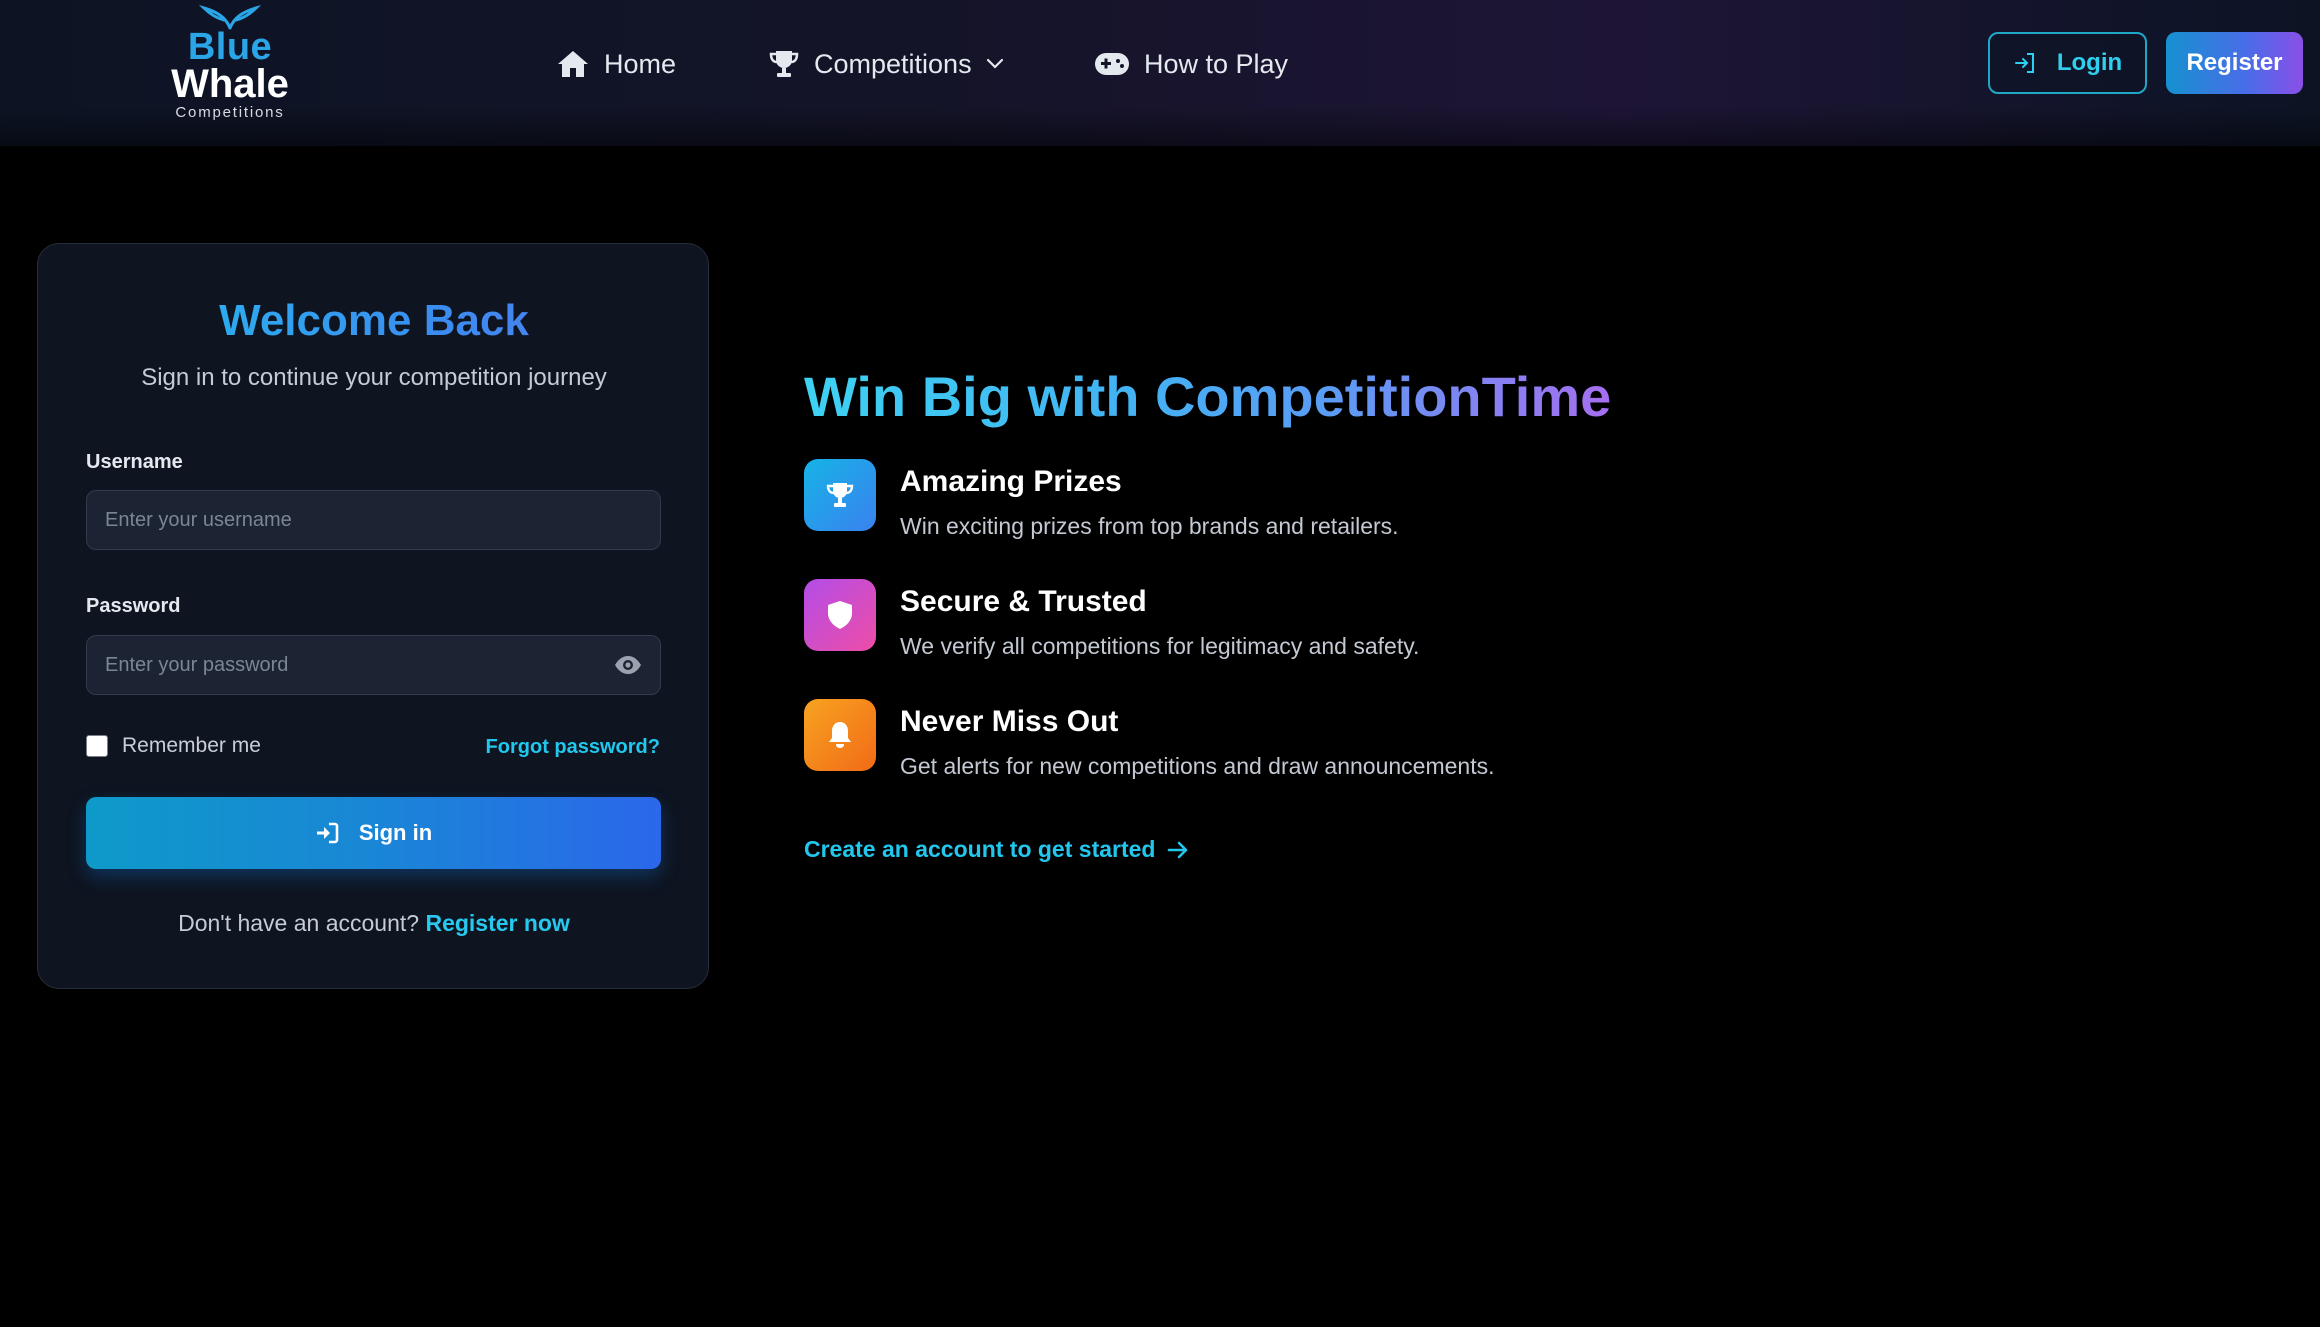 The height and width of the screenshot is (1327, 2320). I want to click on nav-competitions: Competitions, so click(886, 64).